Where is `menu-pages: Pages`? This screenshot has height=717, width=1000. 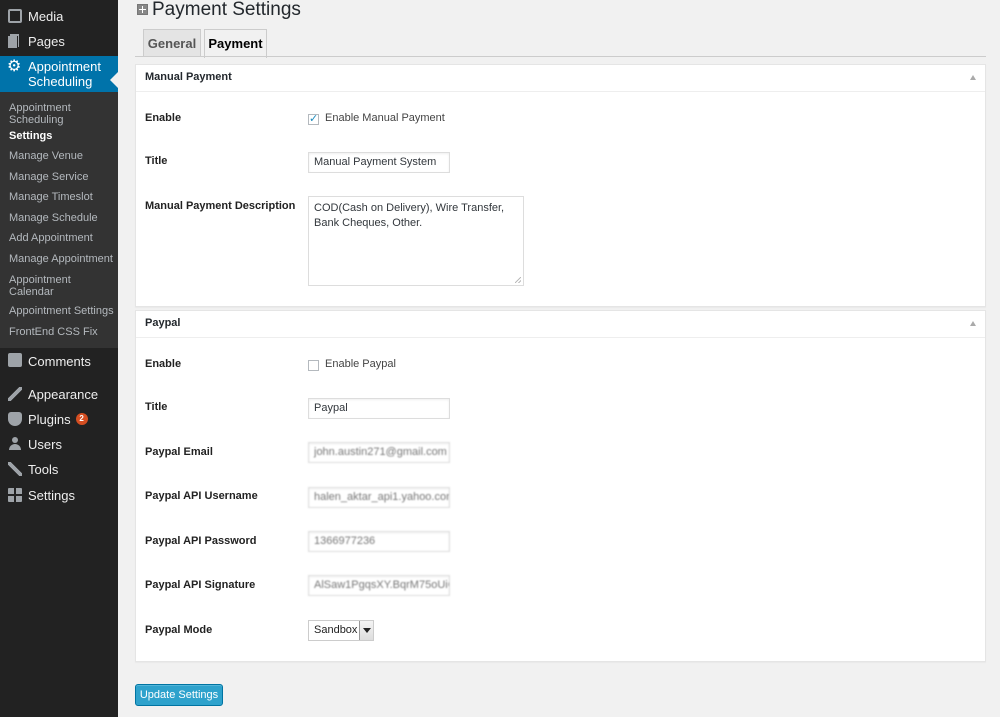
menu-pages: Pages is located at coordinates (59, 41).